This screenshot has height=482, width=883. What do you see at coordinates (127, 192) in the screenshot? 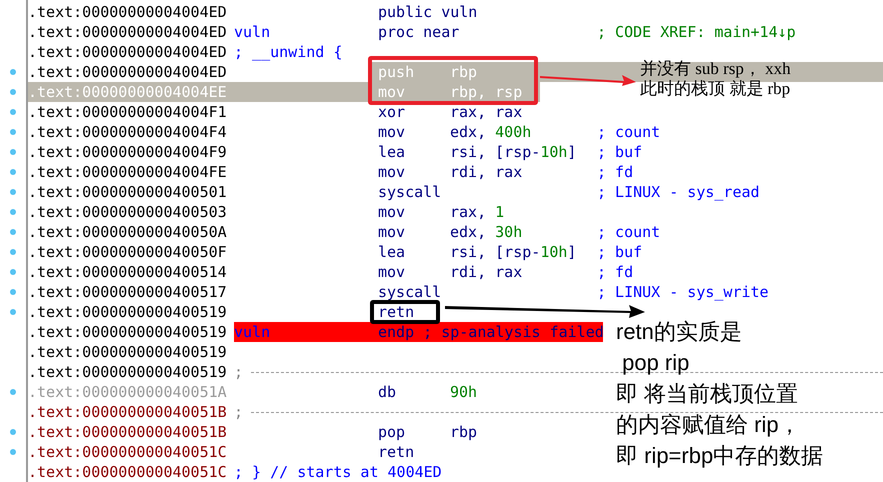
I see `address-text: .text:0000000000400501` at bounding box center [127, 192].